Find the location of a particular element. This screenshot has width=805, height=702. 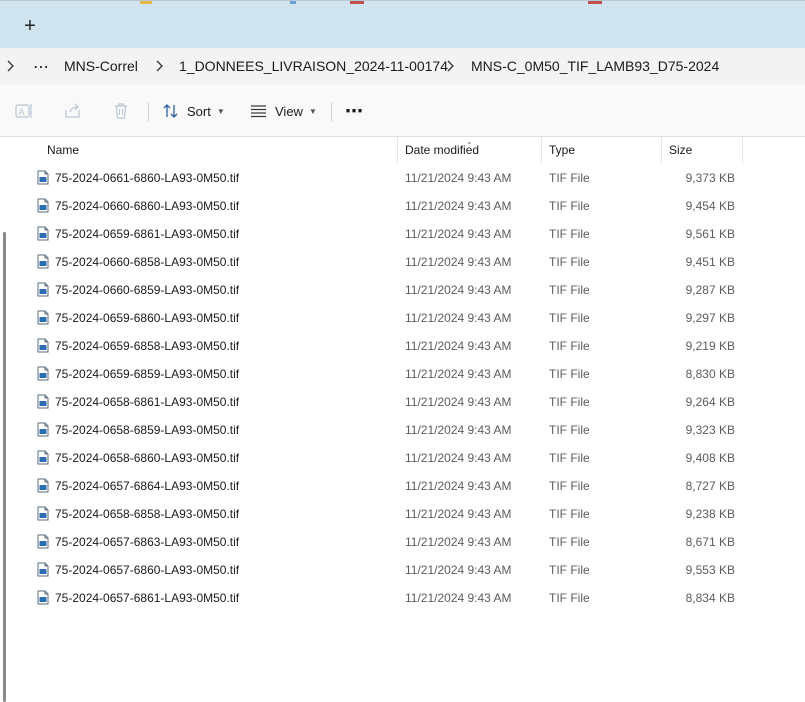

file-size: 9,287 KB is located at coordinates (710, 290).